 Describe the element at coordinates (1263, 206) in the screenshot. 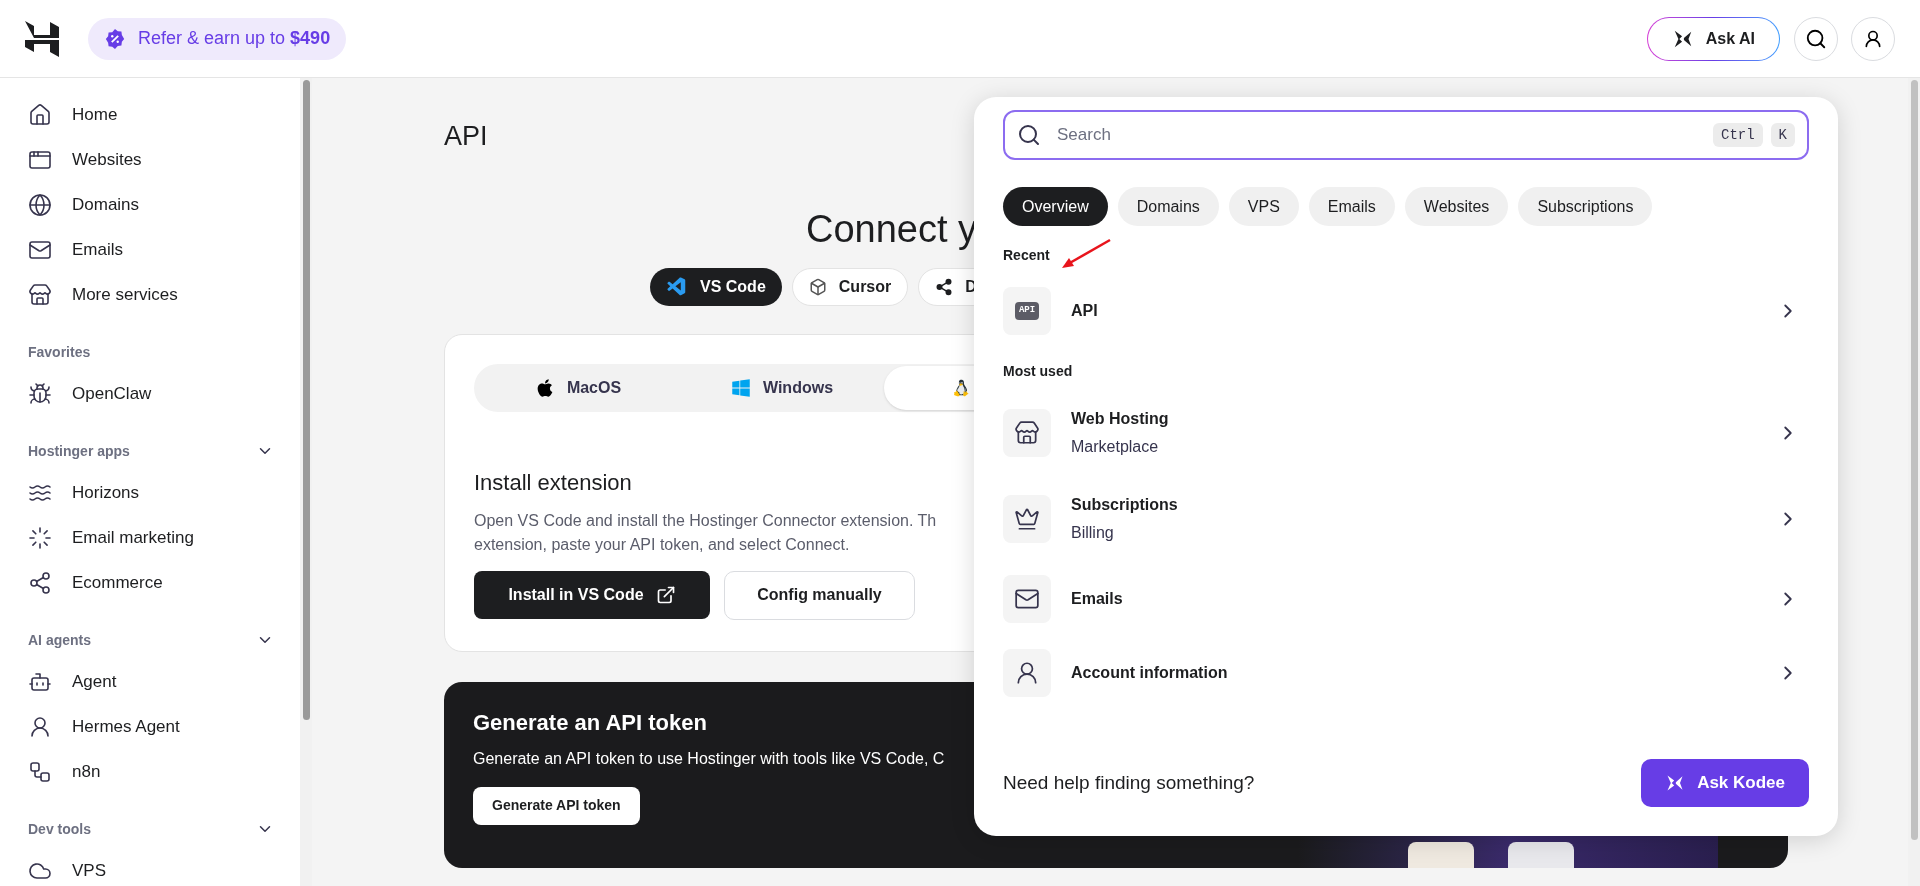

I see `filter-chip: VPS` at that location.